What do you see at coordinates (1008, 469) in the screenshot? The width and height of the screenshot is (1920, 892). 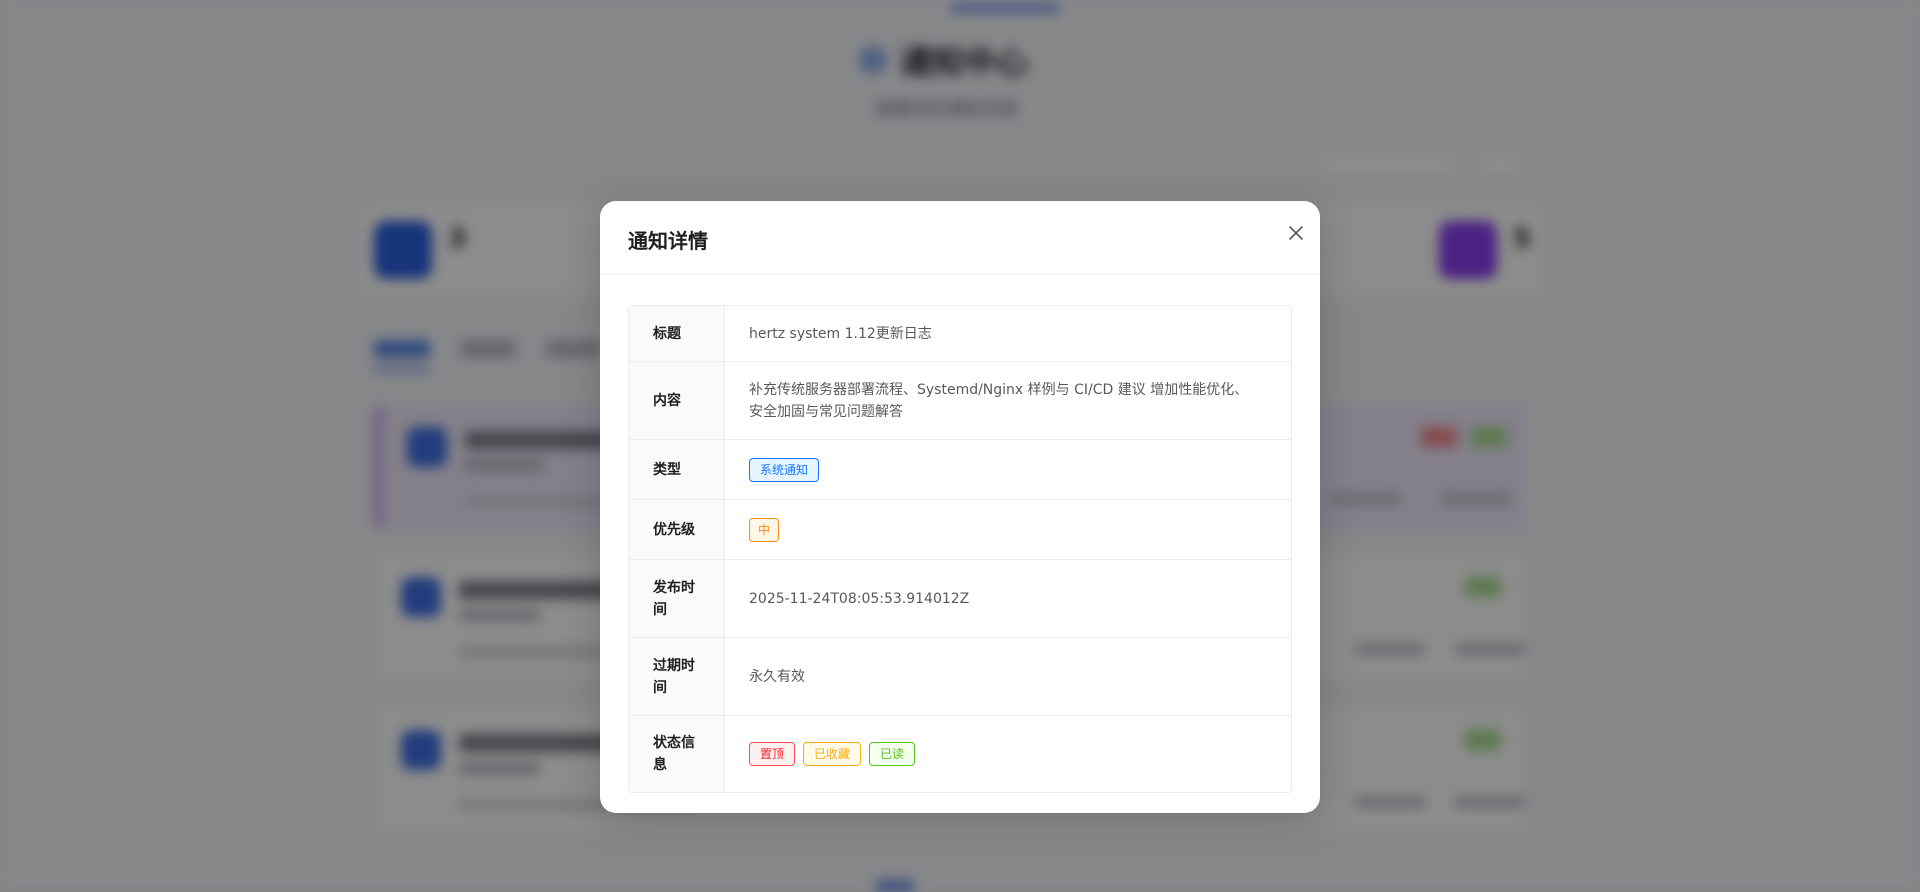 I see `detail-value-type: 系统通知` at bounding box center [1008, 469].